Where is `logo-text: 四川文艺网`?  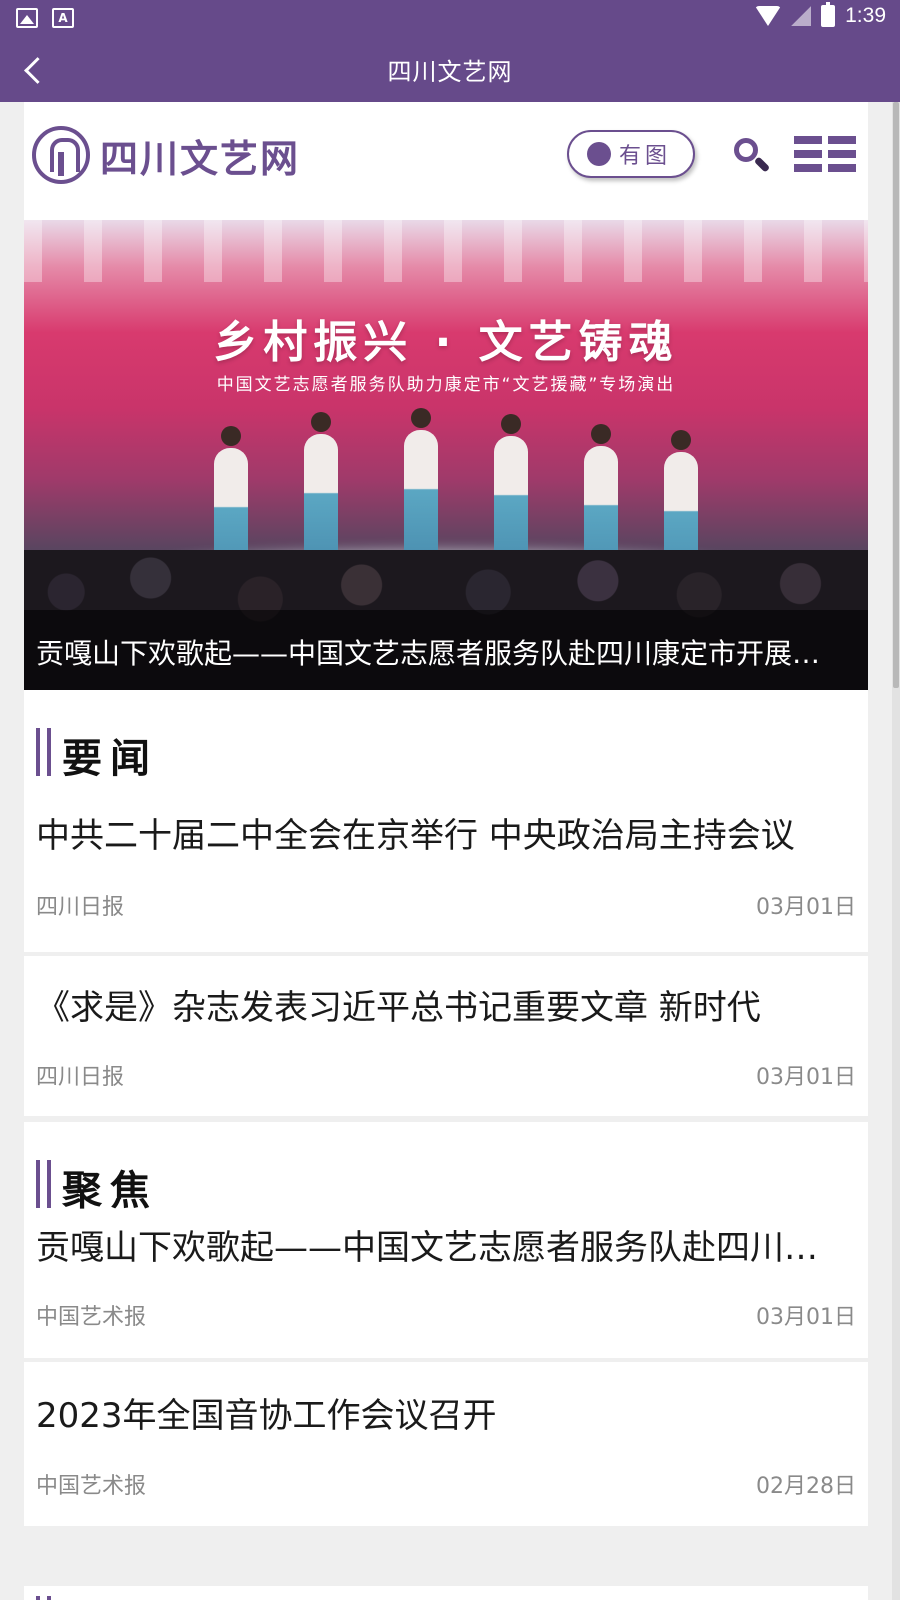 logo-text: 四川文艺网 is located at coordinates (200, 158).